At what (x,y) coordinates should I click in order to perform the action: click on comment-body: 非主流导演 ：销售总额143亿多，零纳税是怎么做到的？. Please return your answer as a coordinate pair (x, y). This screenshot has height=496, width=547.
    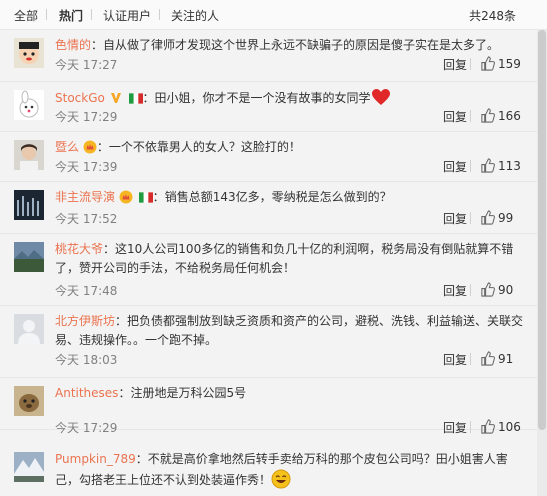
    Looking at the image, I should click on (290, 197).